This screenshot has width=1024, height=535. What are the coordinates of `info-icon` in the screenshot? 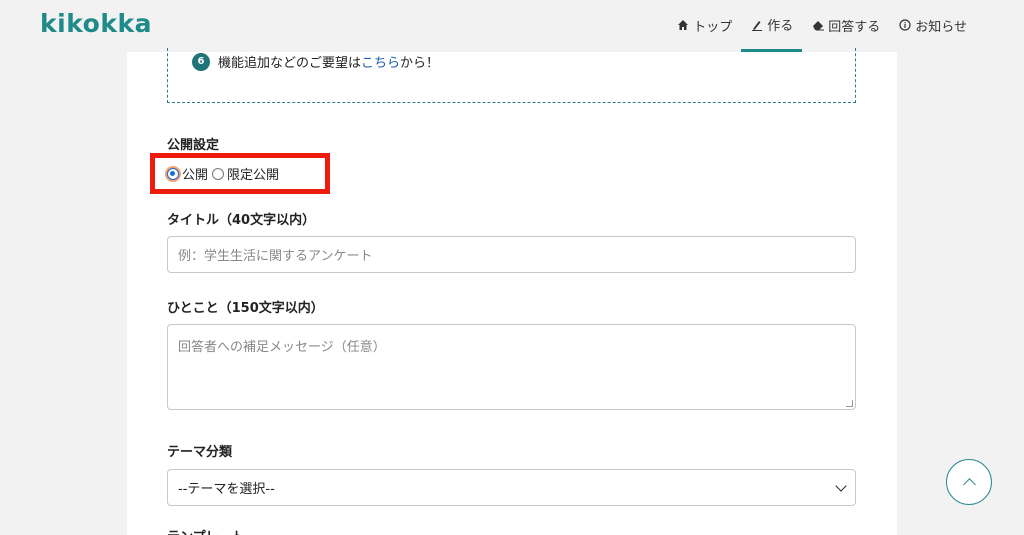 It's located at (905, 25).